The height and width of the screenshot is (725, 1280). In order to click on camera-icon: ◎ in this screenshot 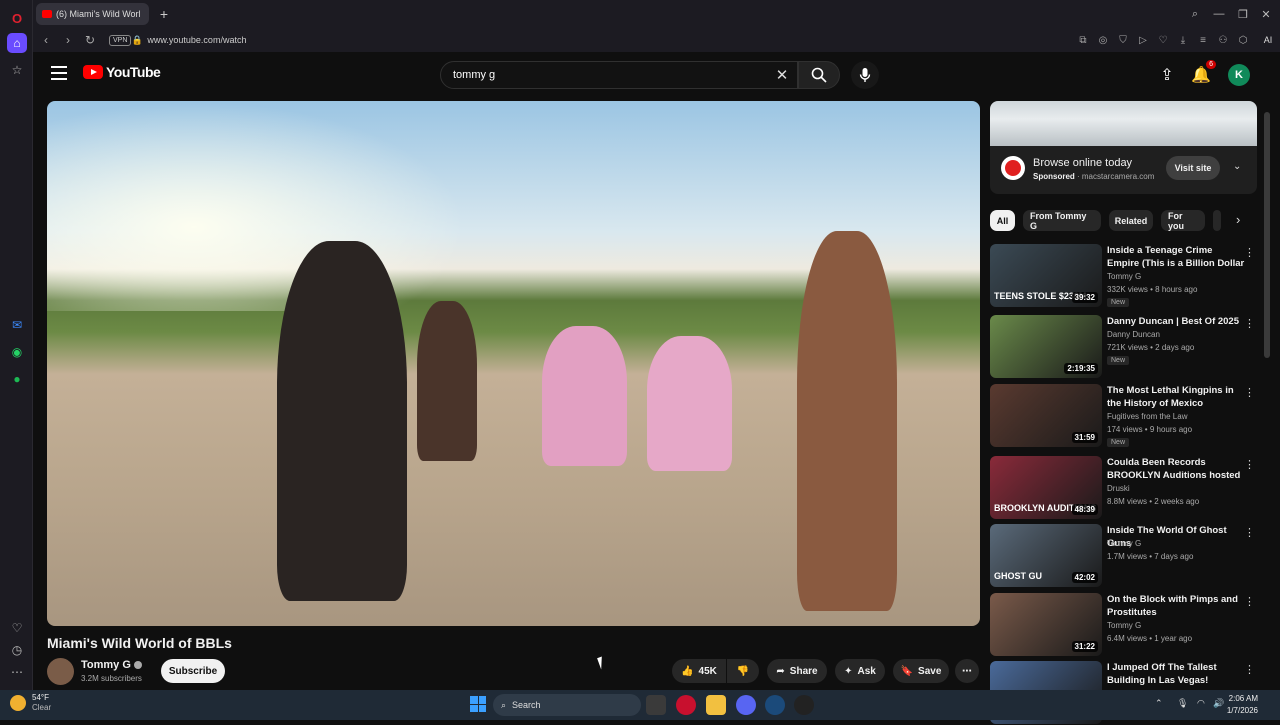, I will do `click(1103, 40)`.